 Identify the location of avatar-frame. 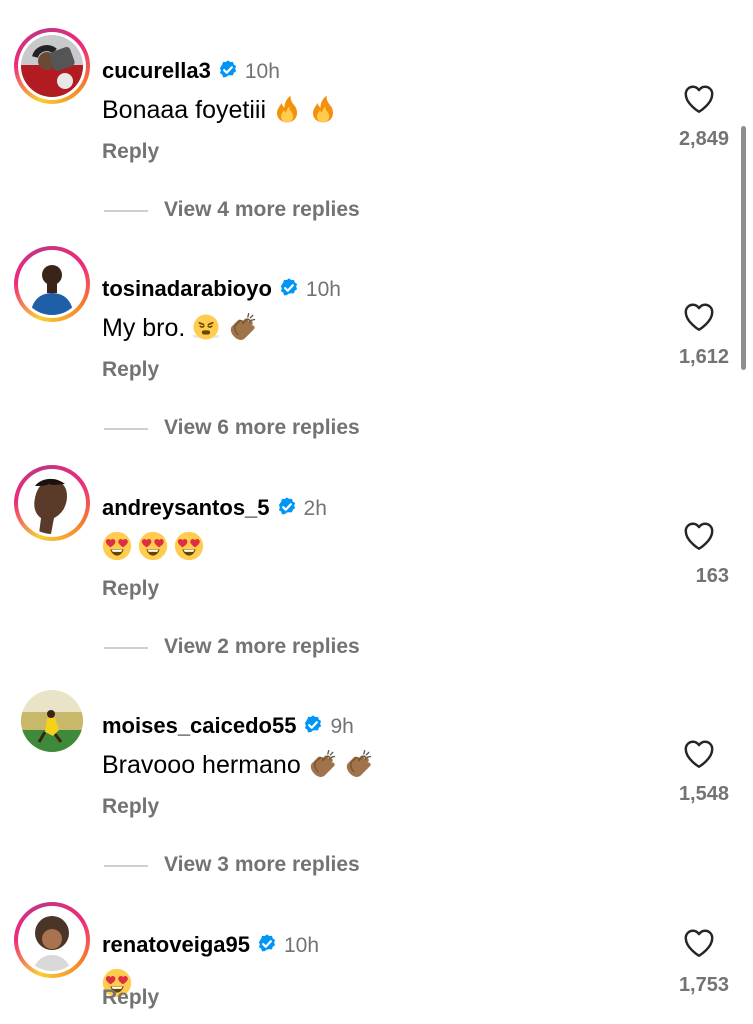
(52, 721).